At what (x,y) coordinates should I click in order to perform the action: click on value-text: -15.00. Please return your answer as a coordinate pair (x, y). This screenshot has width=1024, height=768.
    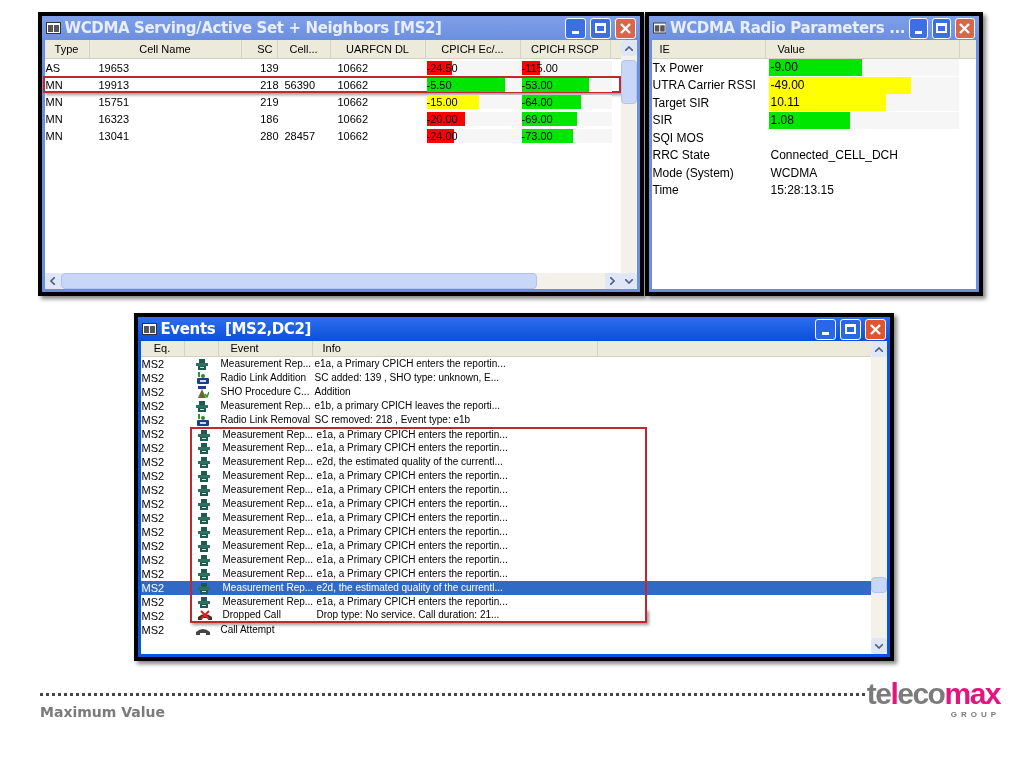
    Looking at the image, I should click on (442, 101).